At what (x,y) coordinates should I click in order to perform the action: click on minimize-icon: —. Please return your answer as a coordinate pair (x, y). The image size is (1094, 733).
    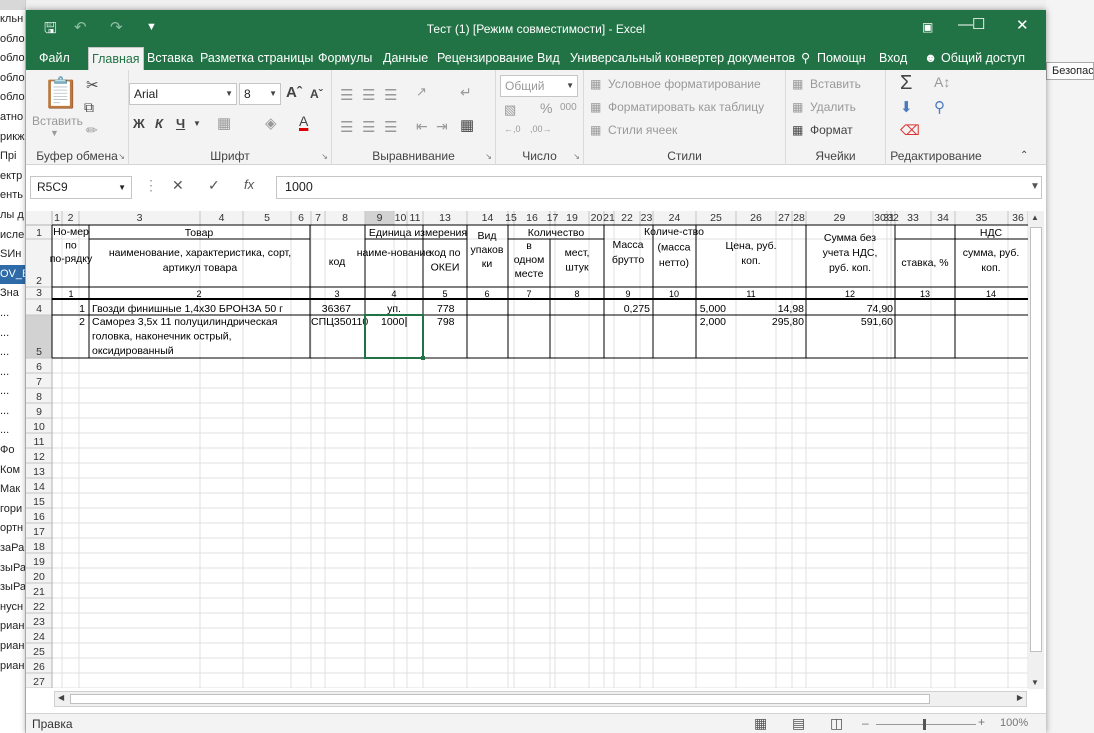
    Looking at the image, I should click on (965, 24).